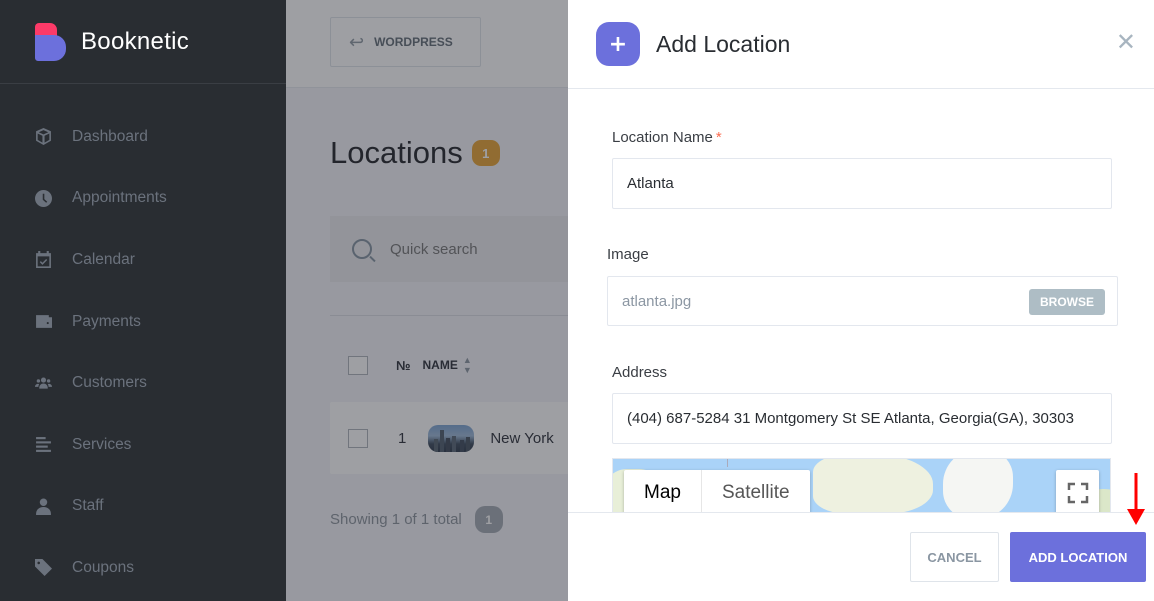 The width and height of the screenshot is (1154, 601). What do you see at coordinates (135, 41) in the screenshot?
I see `brand-name: Booknetic` at bounding box center [135, 41].